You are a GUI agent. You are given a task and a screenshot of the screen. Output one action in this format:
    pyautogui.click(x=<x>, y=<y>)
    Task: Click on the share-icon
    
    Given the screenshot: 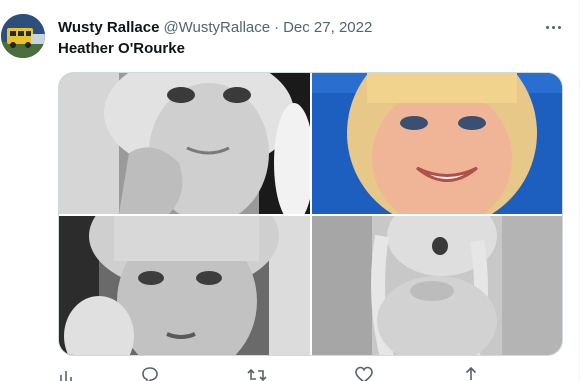 What is the action you would take?
    pyautogui.click(x=472, y=373)
    